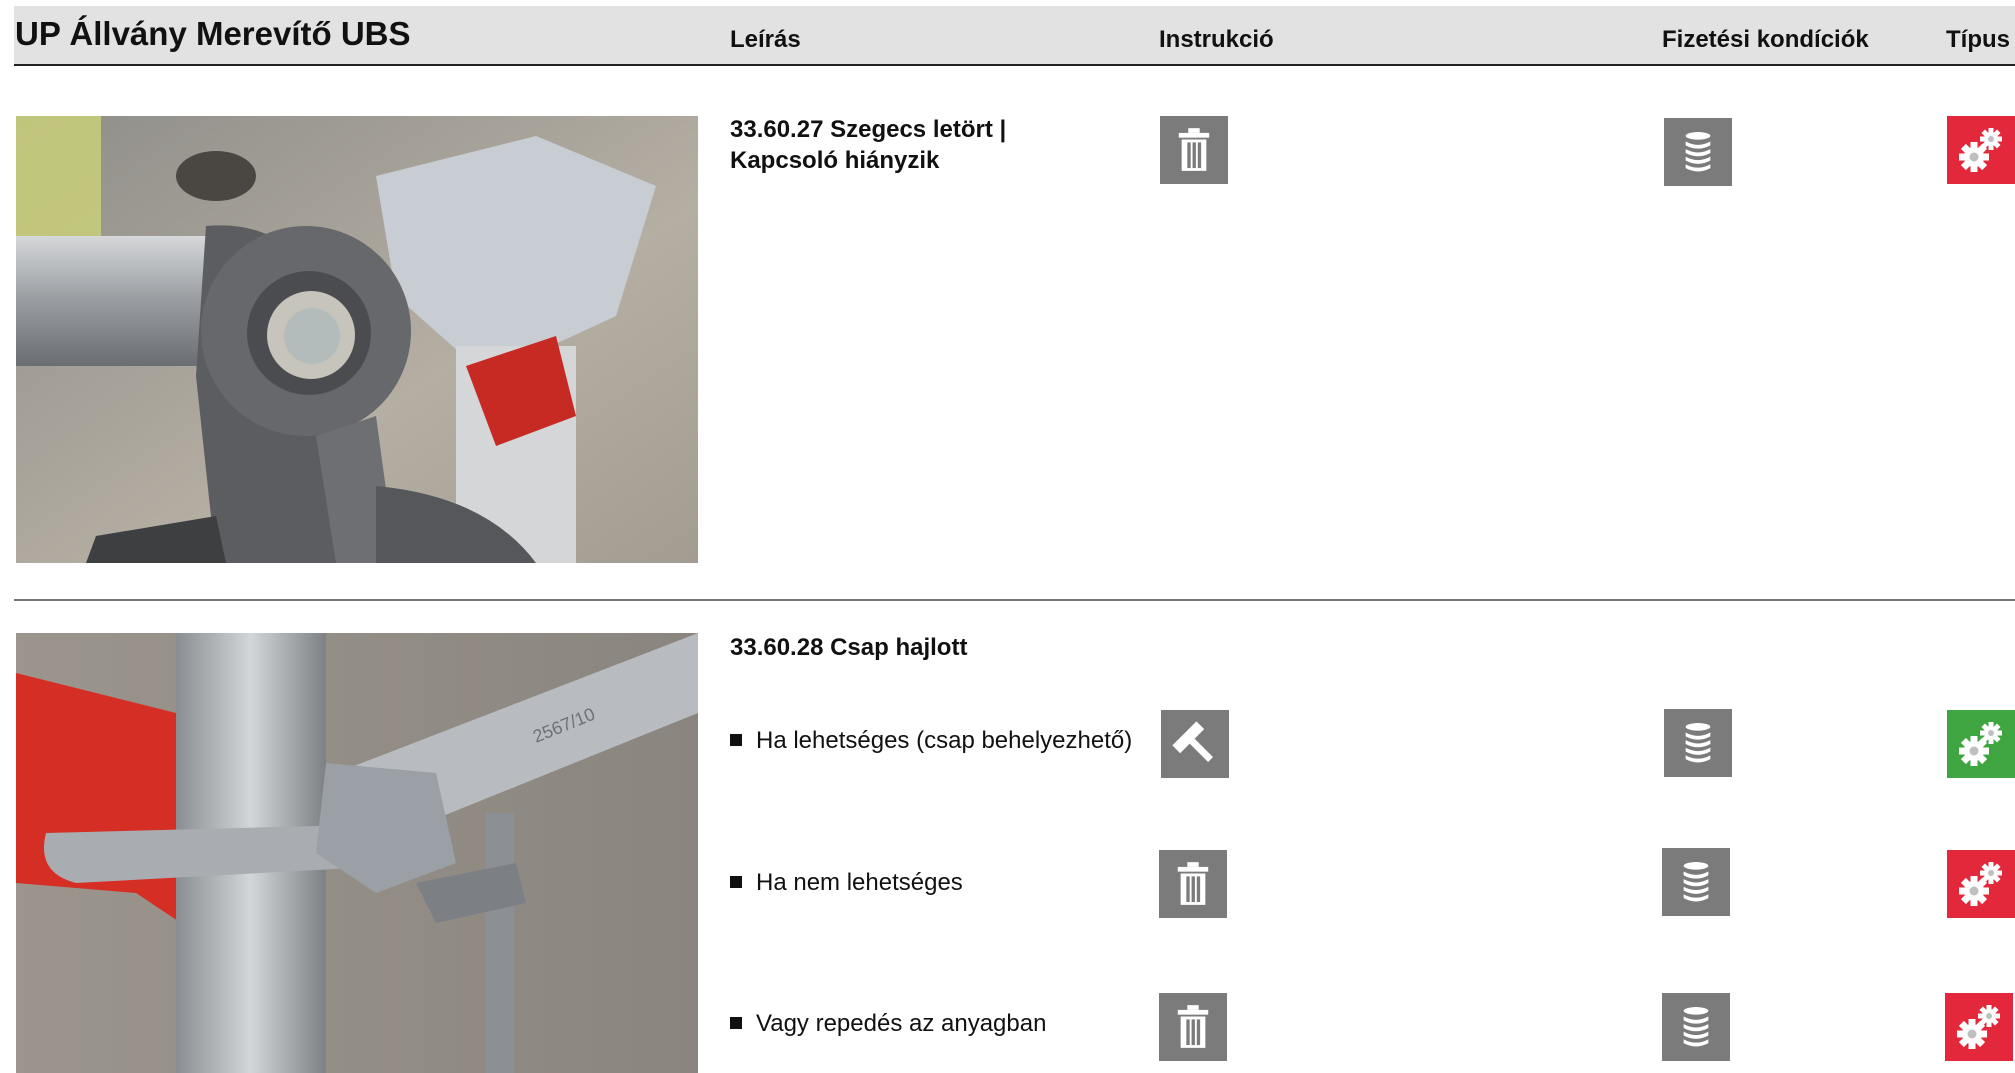 The image size is (2015, 1073). Describe the element at coordinates (765, 39) in the screenshot. I see `column-header-description: Leírás` at that location.